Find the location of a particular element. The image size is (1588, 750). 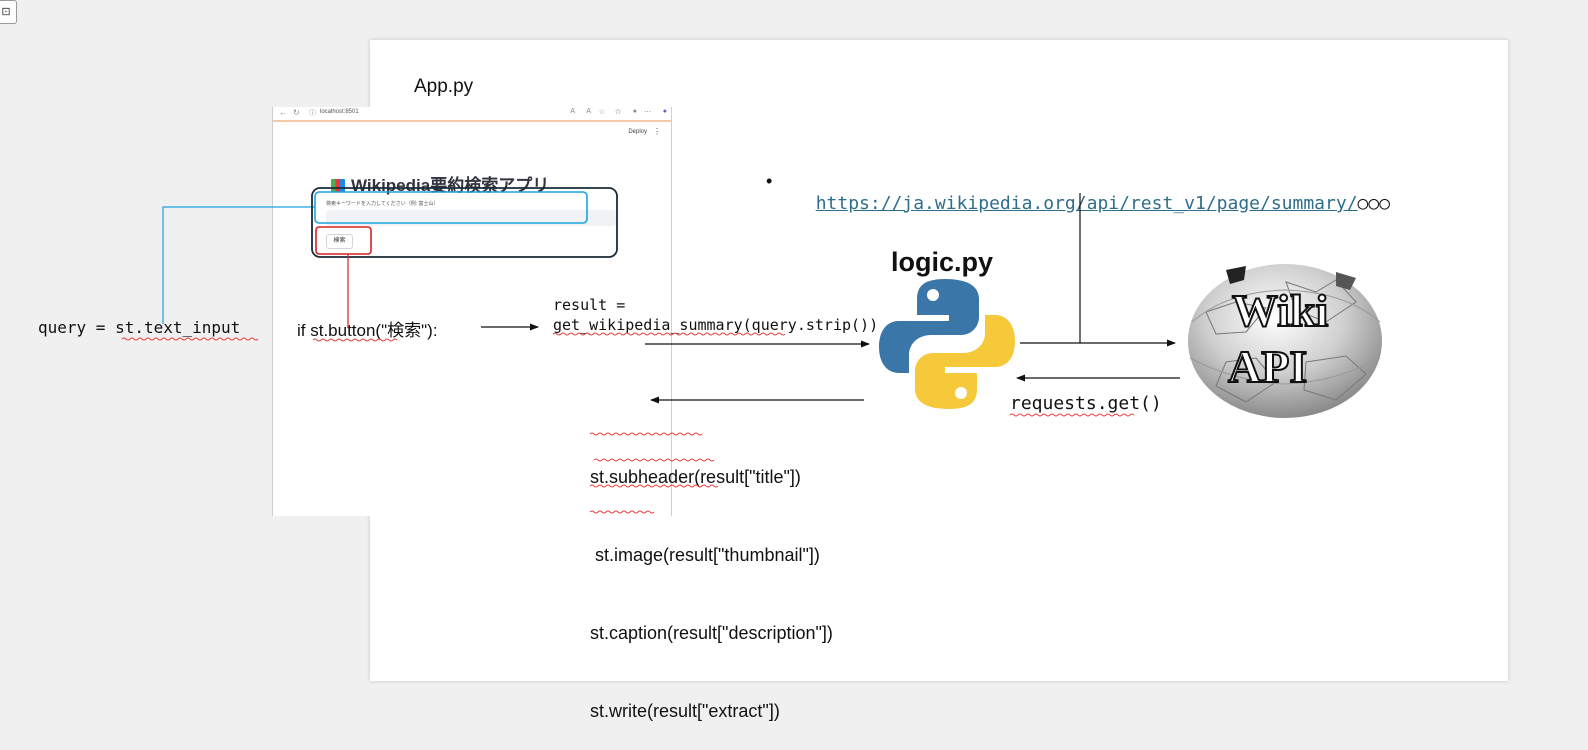

text-input-highlight is located at coordinates (451, 207).